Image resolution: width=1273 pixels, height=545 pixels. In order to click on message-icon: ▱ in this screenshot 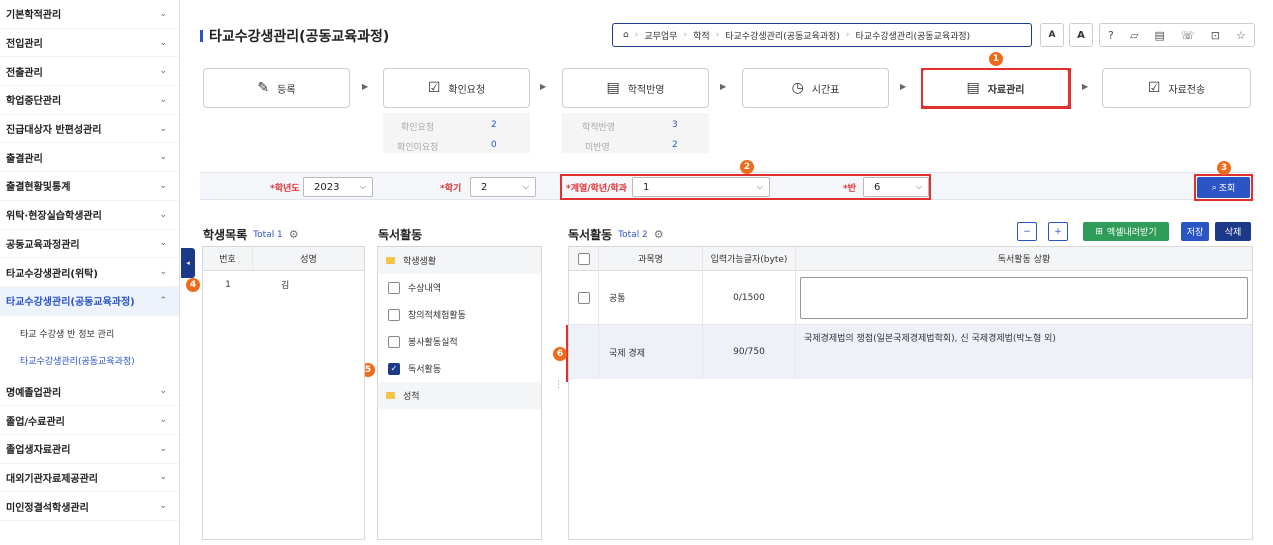, I will do `click(1134, 35)`.